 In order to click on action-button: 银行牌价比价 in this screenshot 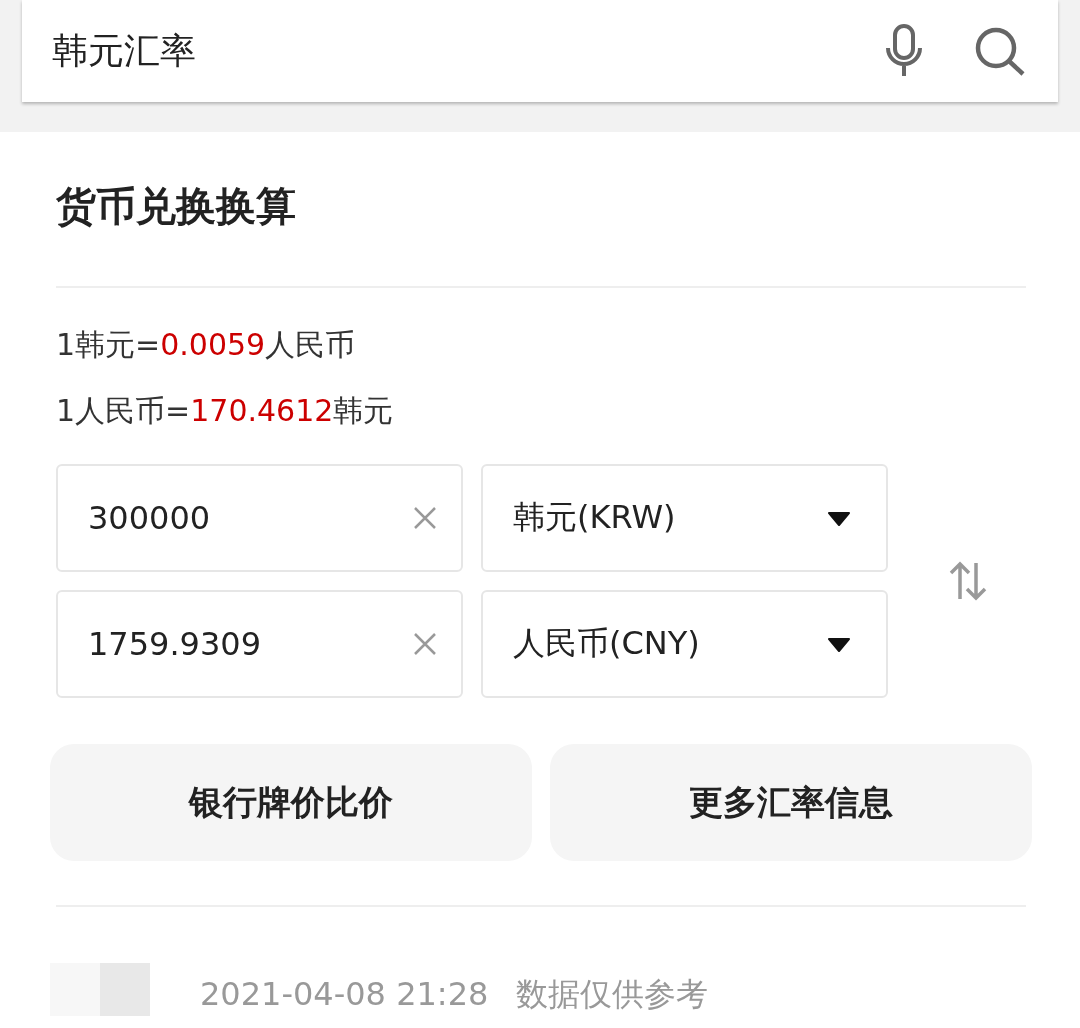, I will do `click(291, 802)`.